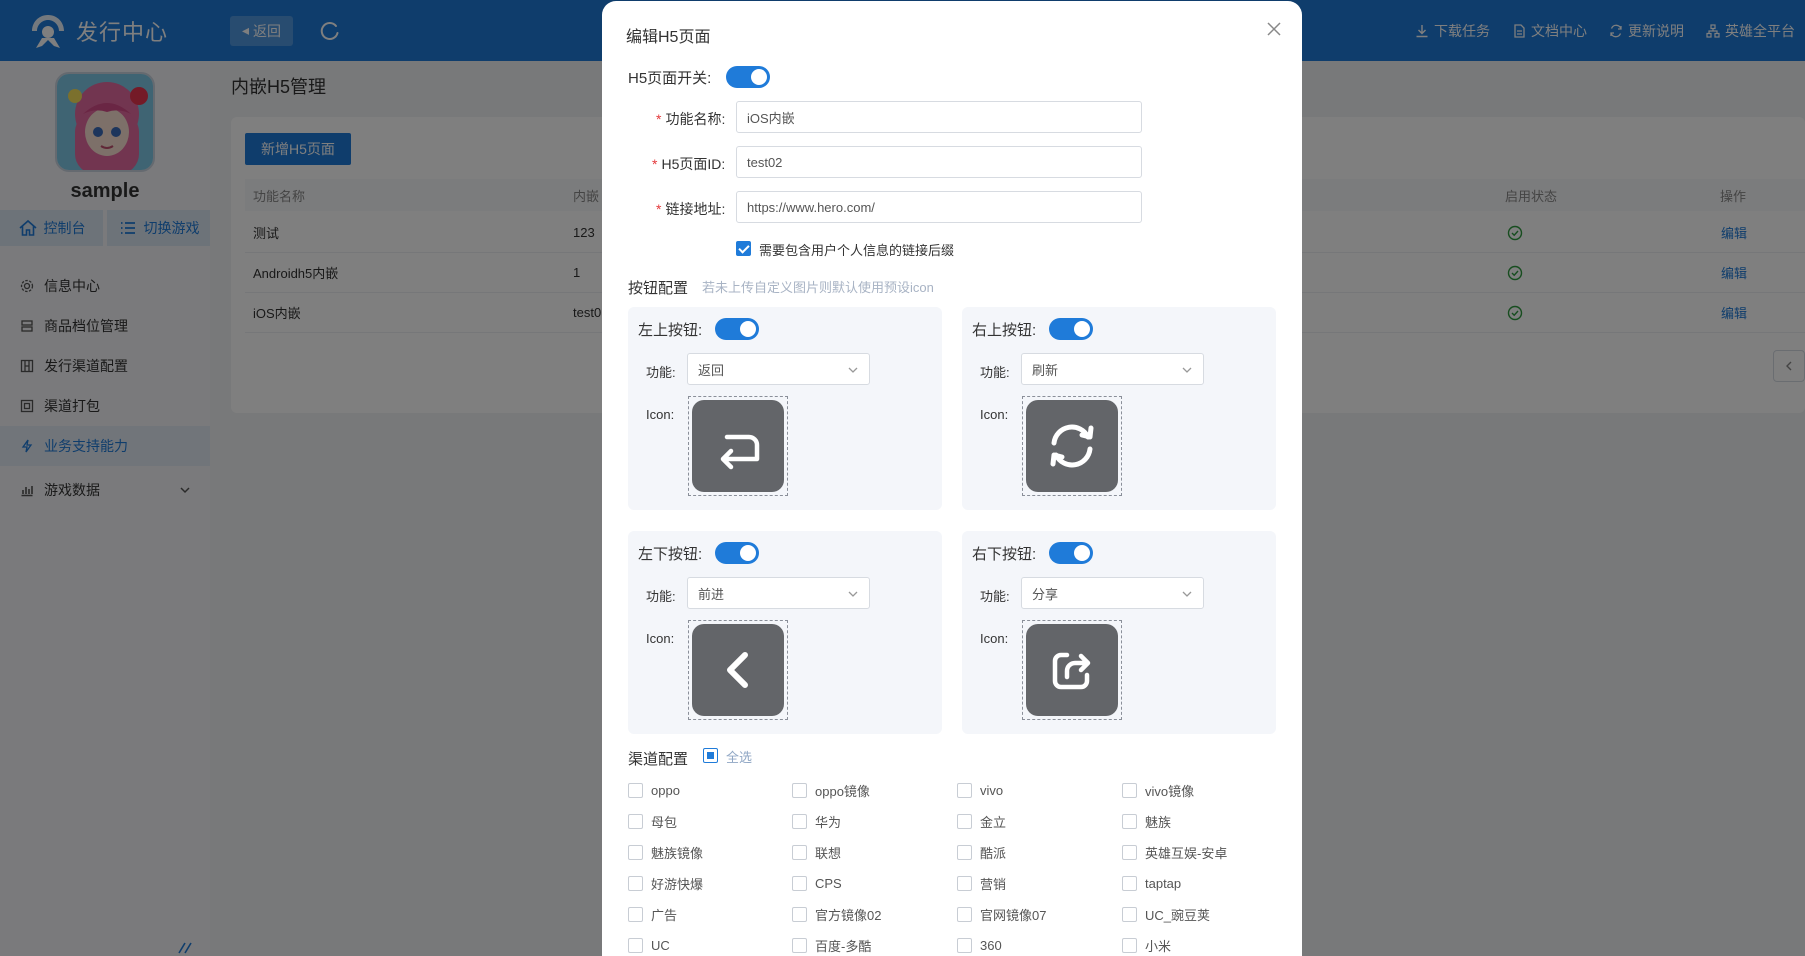 This screenshot has height=956, width=1805. I want to click on channel-vivo-mirror: vivo镜像, so click(1158, 790).